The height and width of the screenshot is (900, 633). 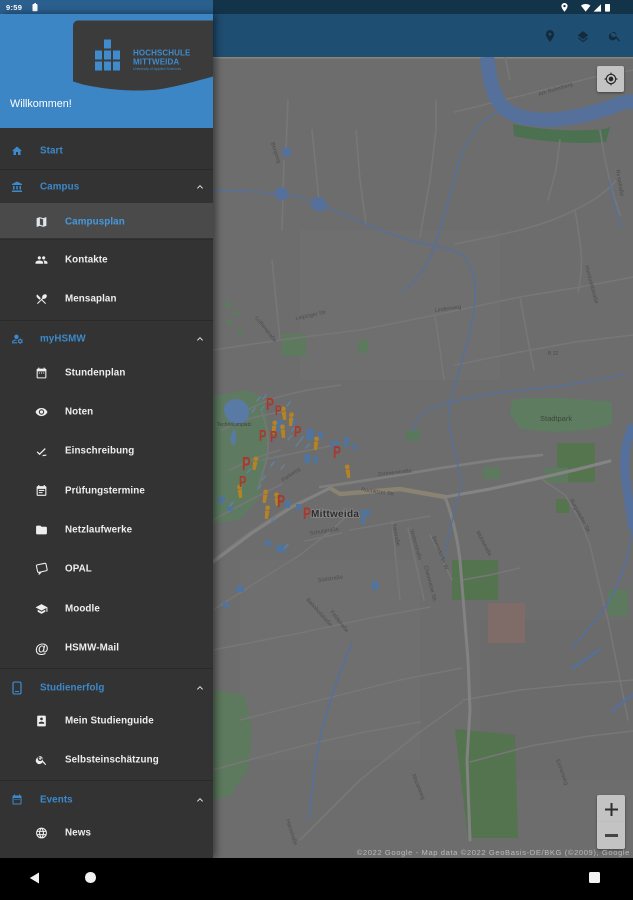 I want to click on svg-text: Mittweida, so click(x=335, y=514).